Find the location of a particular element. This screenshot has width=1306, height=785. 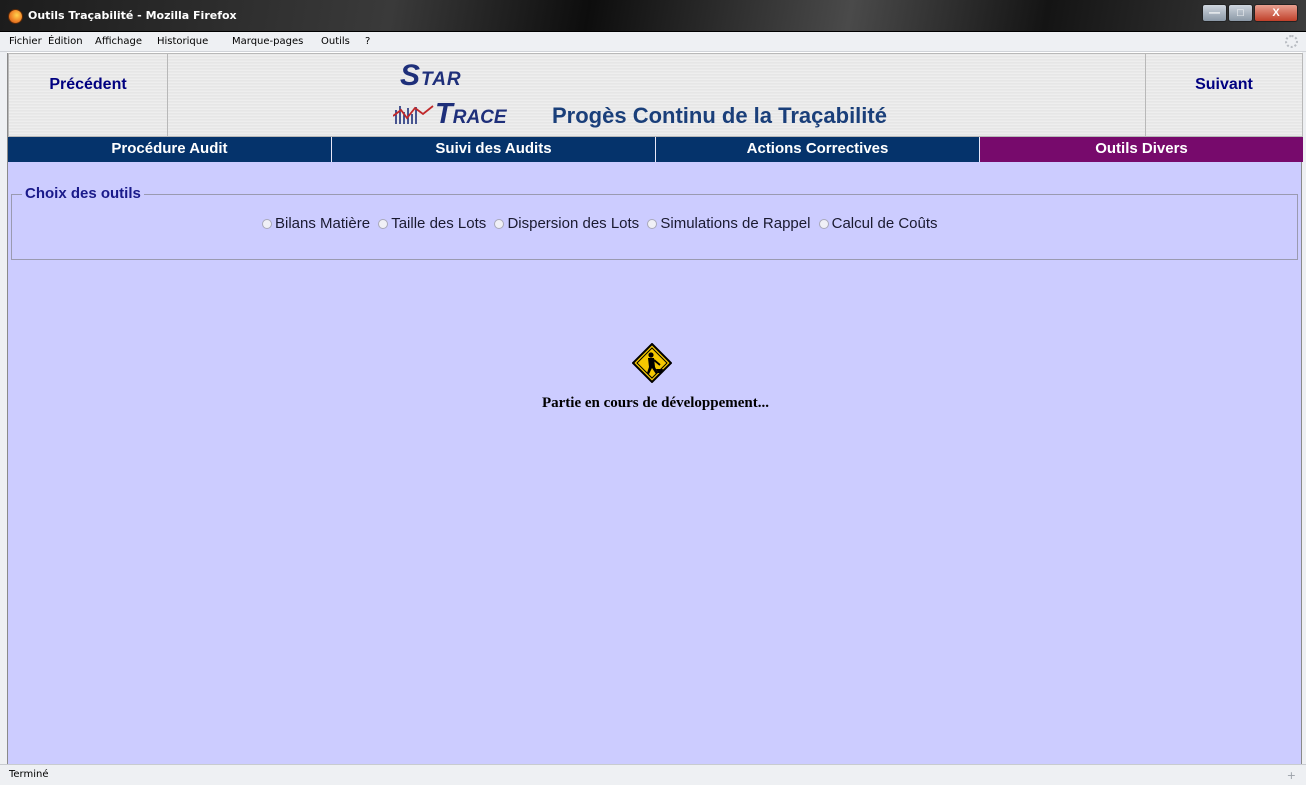

close-button: X is located at coordinates (1276, 13).